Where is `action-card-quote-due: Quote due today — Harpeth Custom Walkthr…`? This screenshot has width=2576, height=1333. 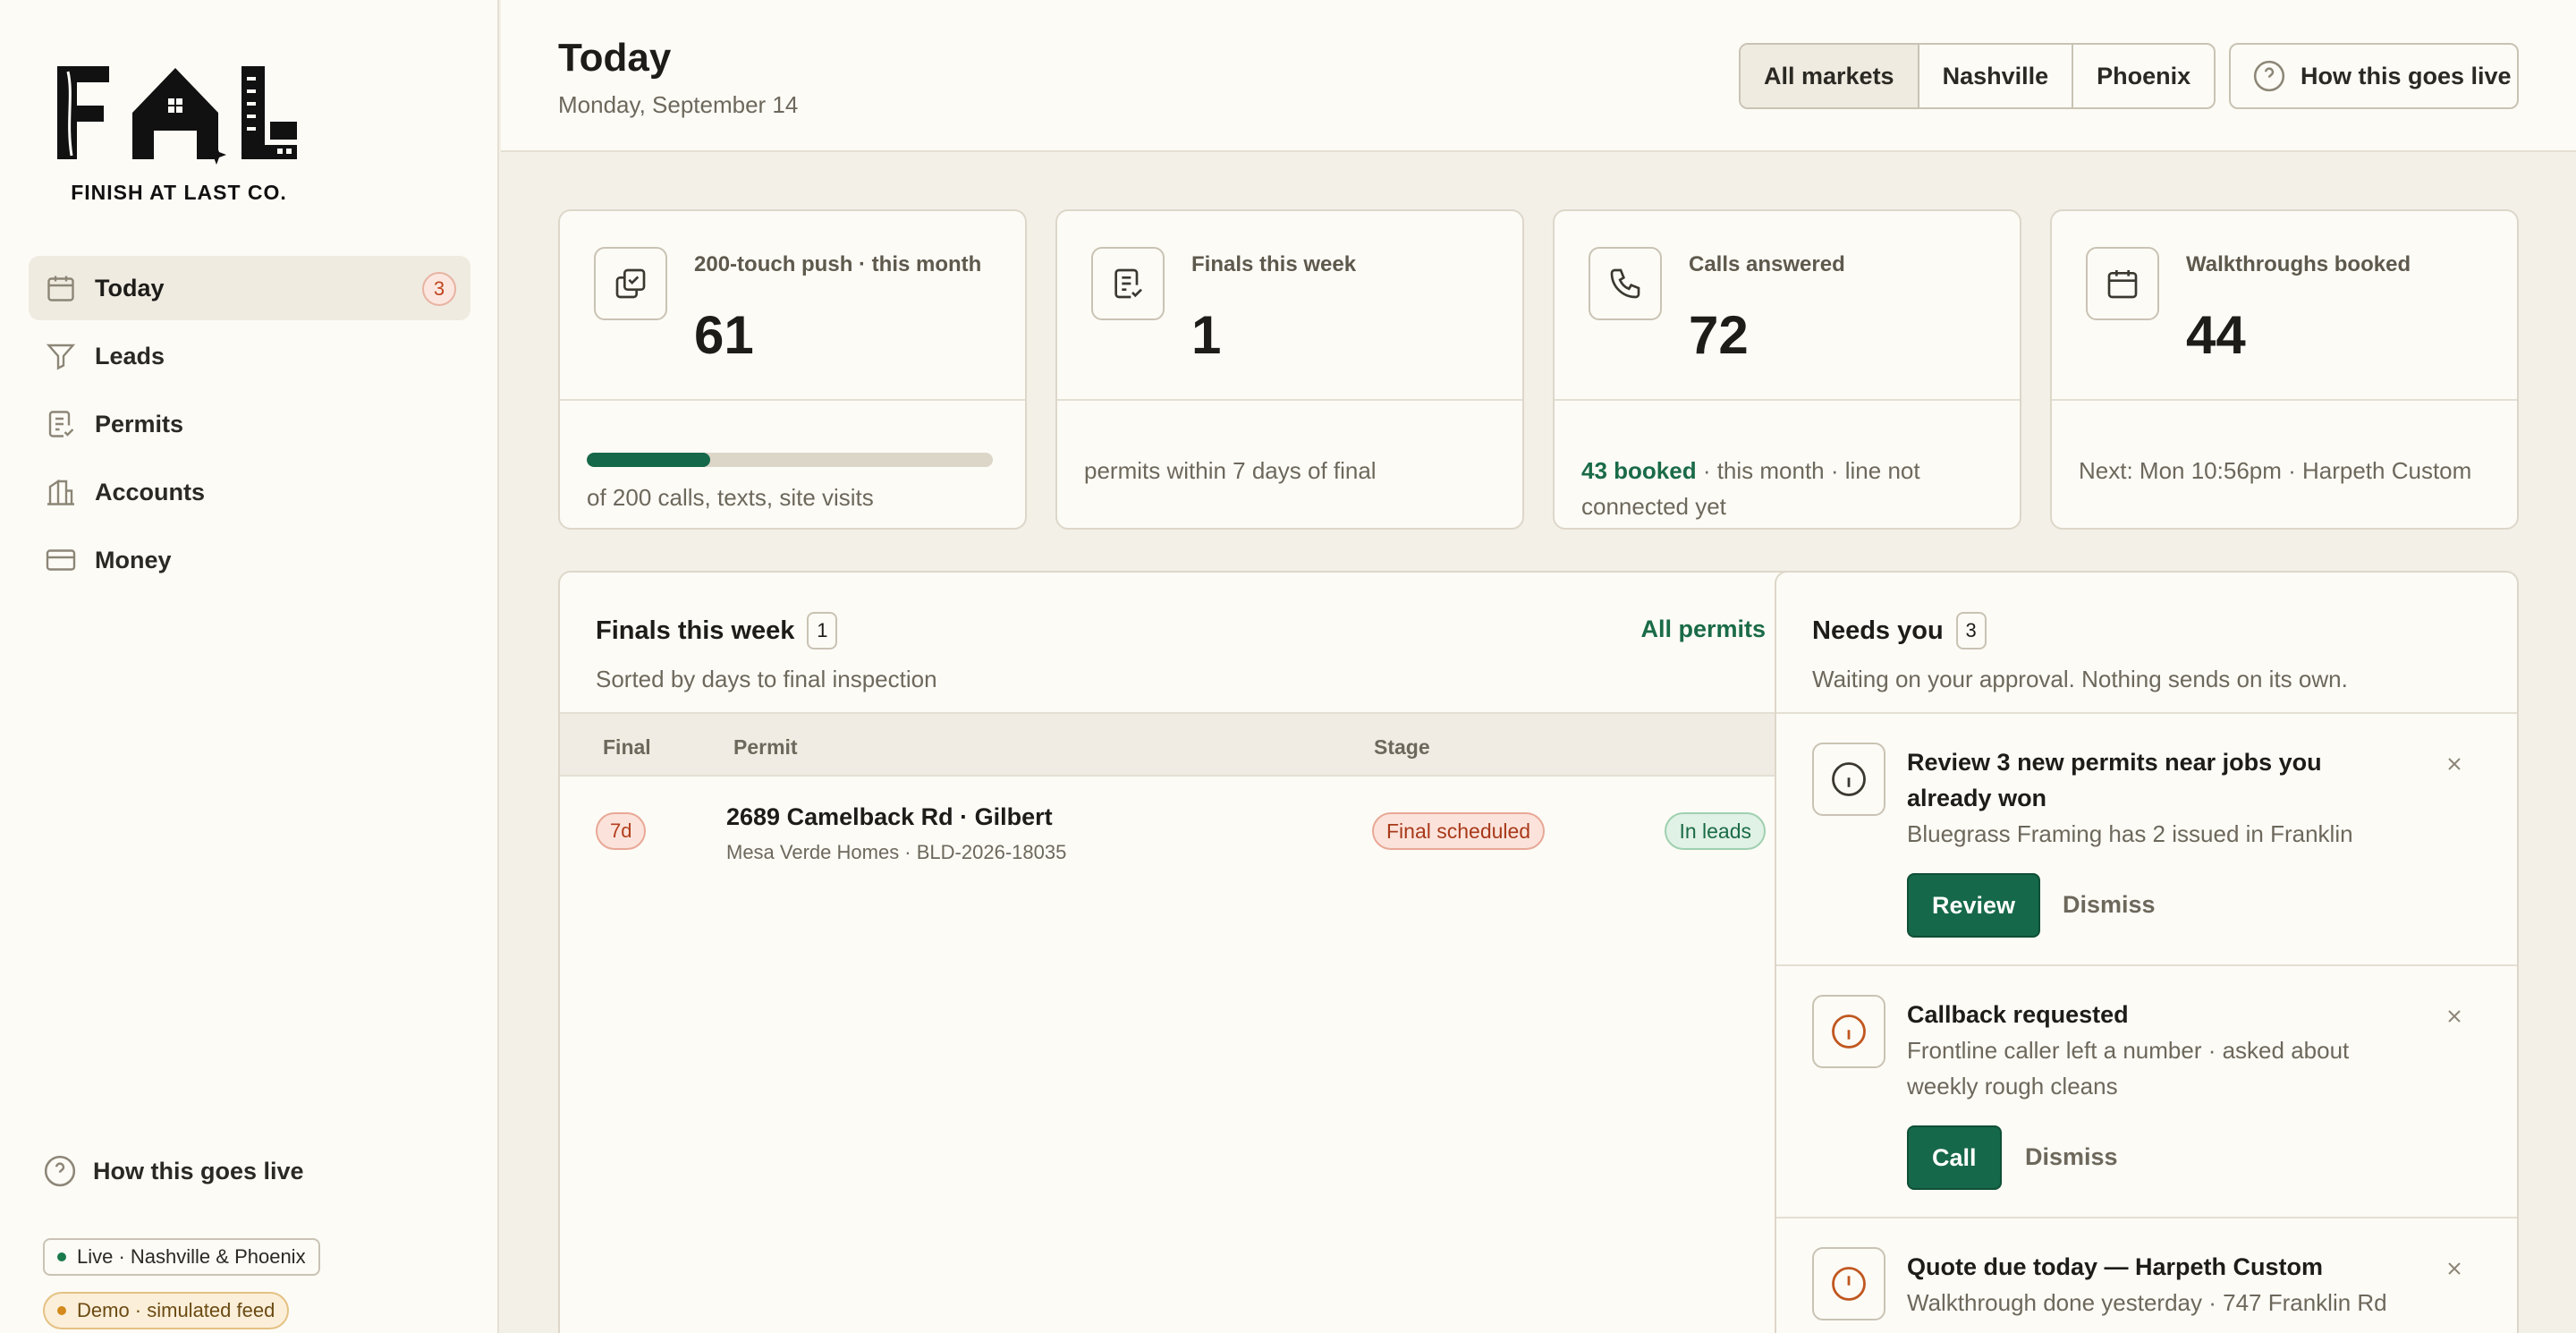
action-card-quote-due: Quote due today — Harpeth Custom Walkthr… is located at coordinates (2146, 1275).